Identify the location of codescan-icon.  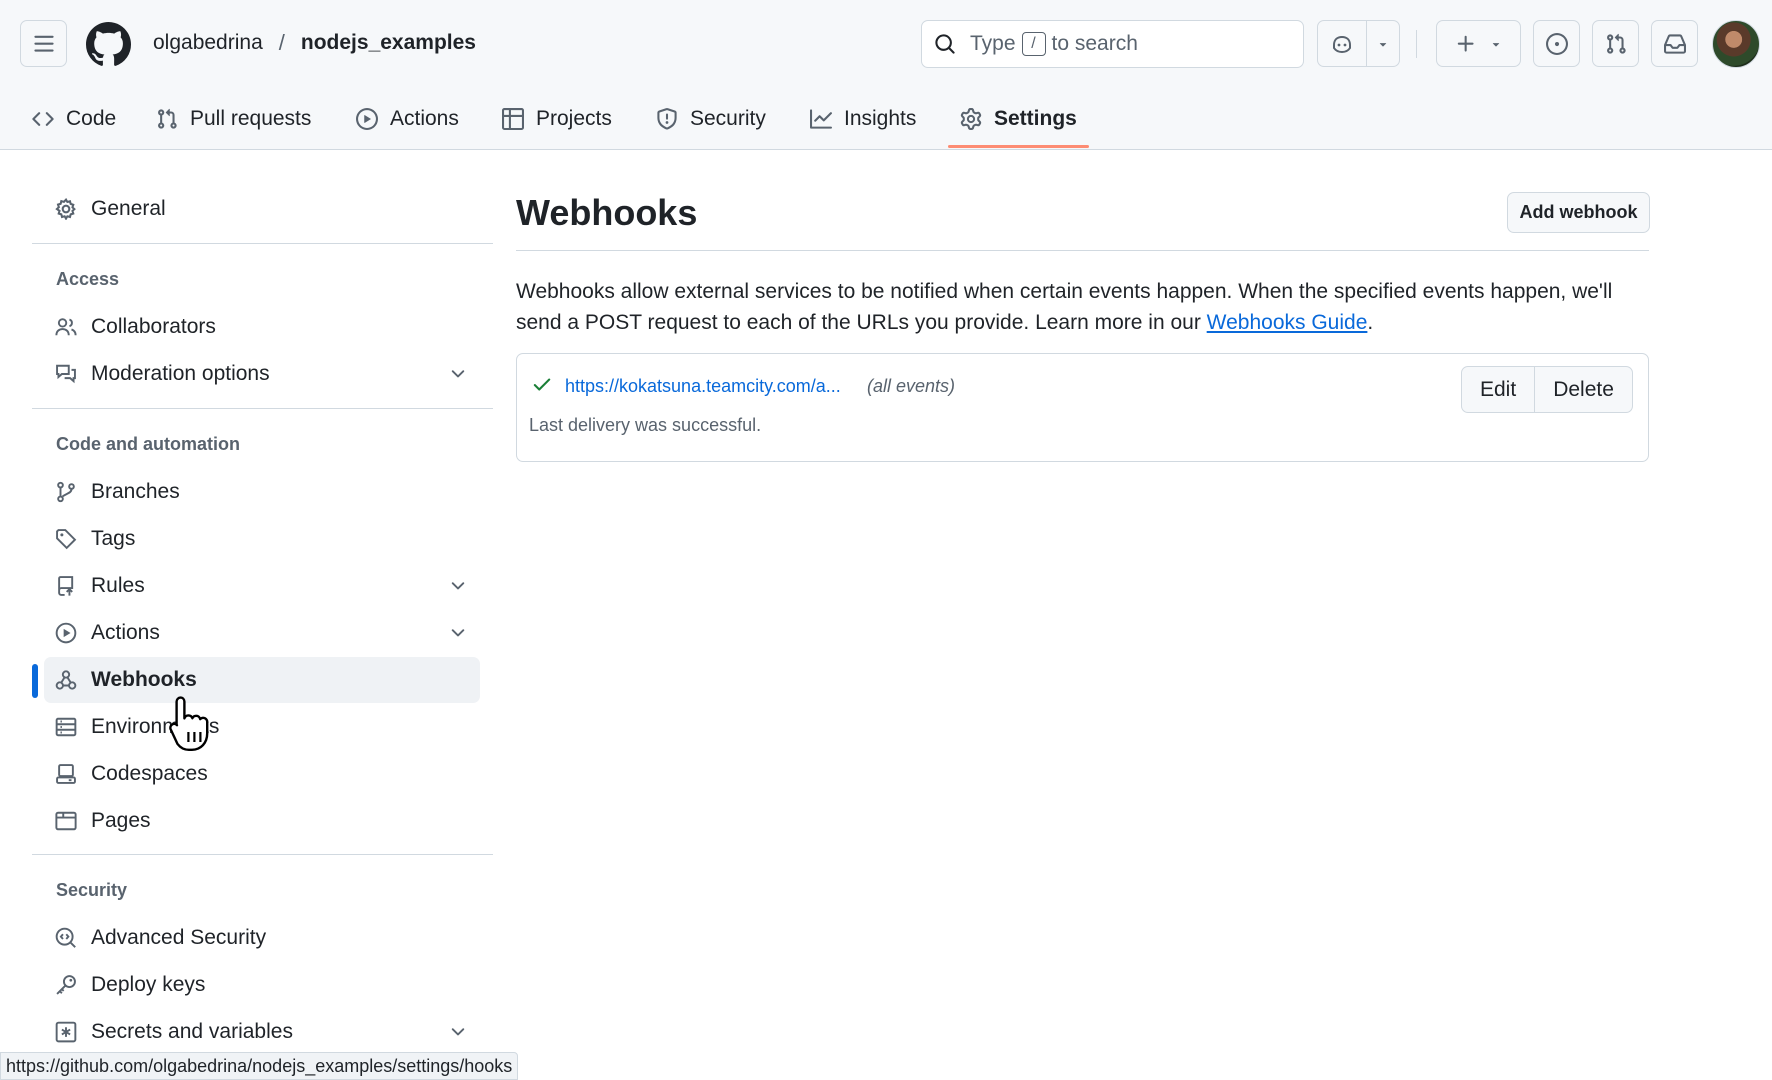
(65, 937).